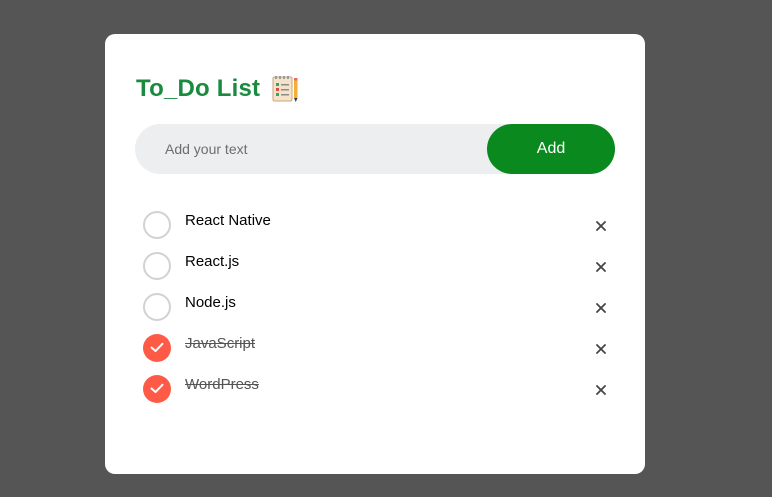  I want to click on todo-label: JavaScript, so click(220, 343).